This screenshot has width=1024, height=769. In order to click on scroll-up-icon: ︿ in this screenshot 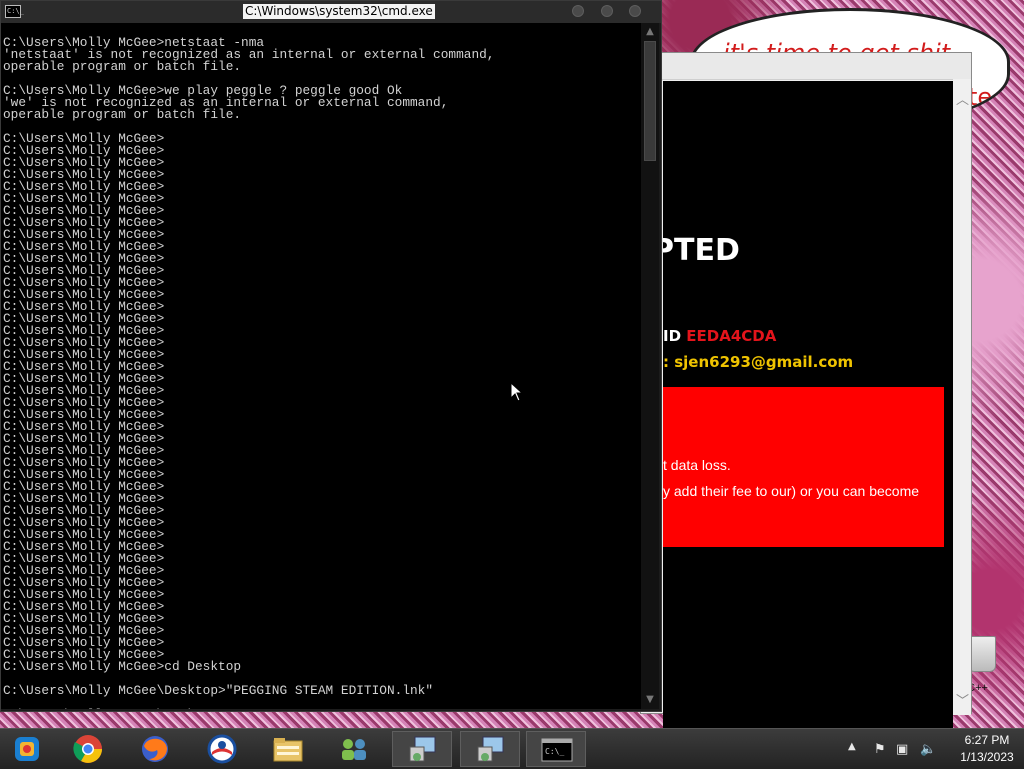, I will do `click(962, 98)`.